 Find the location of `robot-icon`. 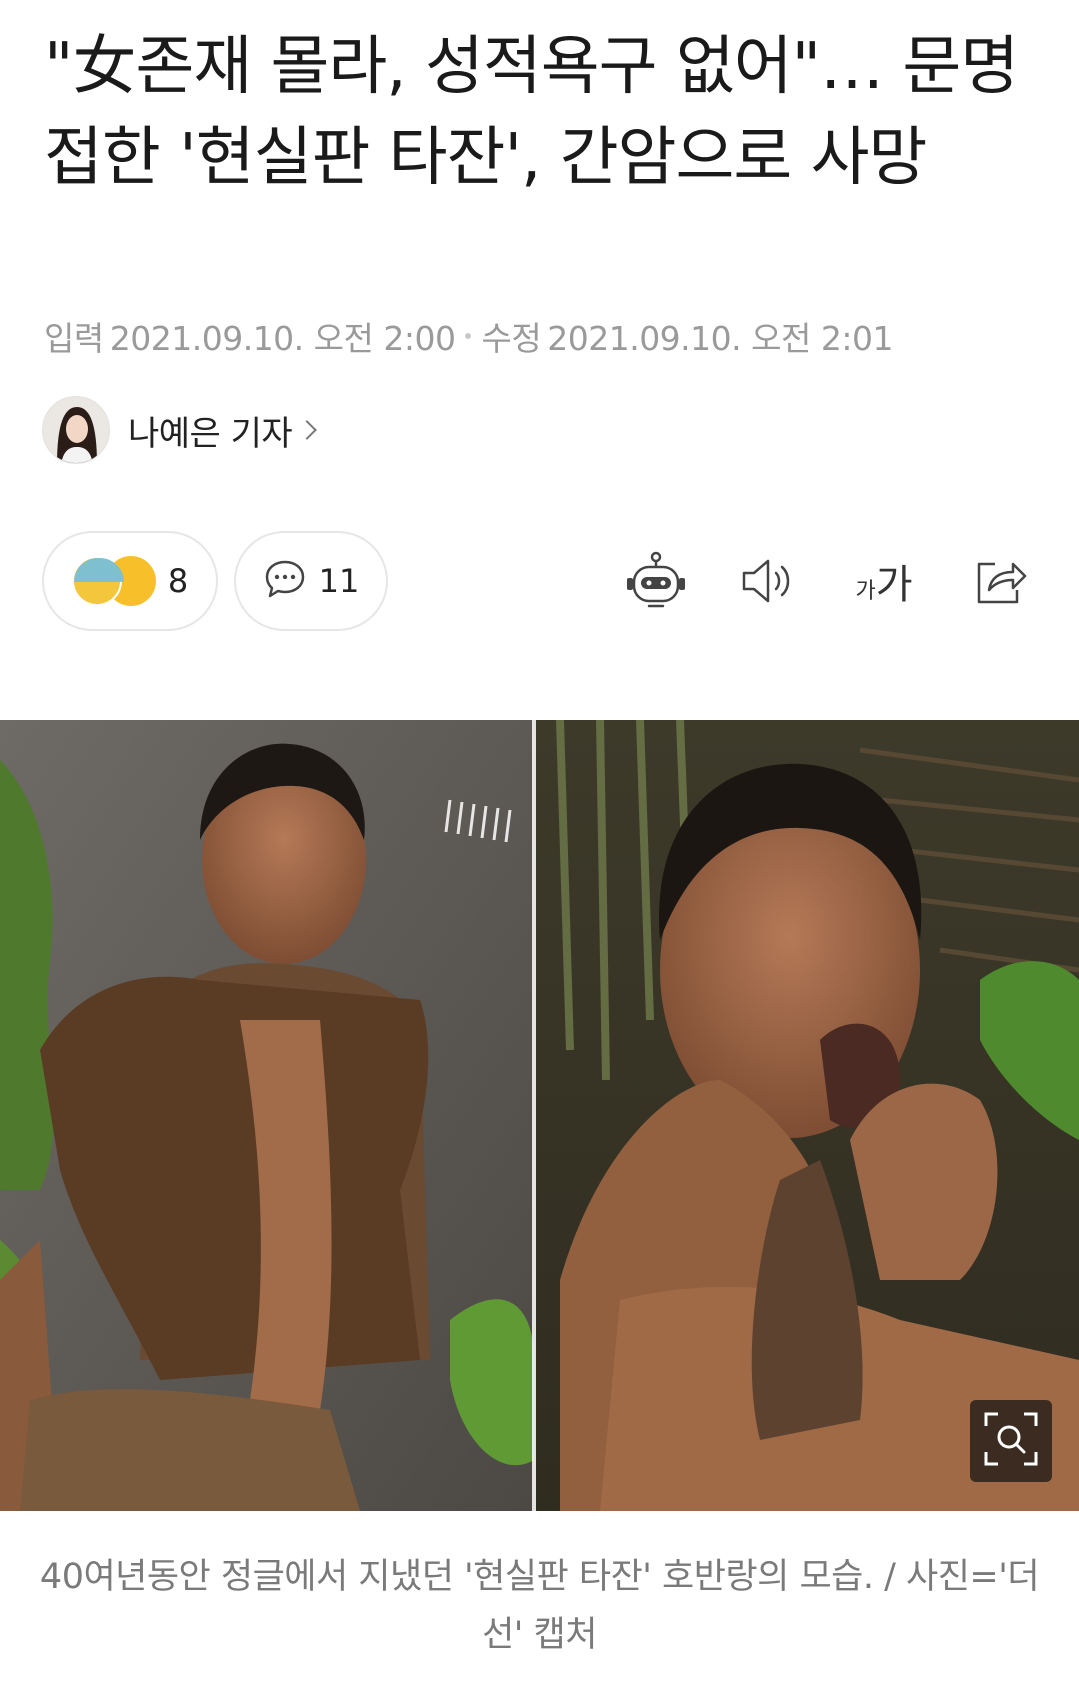

robot-icon is located at coordinates (656, 581).